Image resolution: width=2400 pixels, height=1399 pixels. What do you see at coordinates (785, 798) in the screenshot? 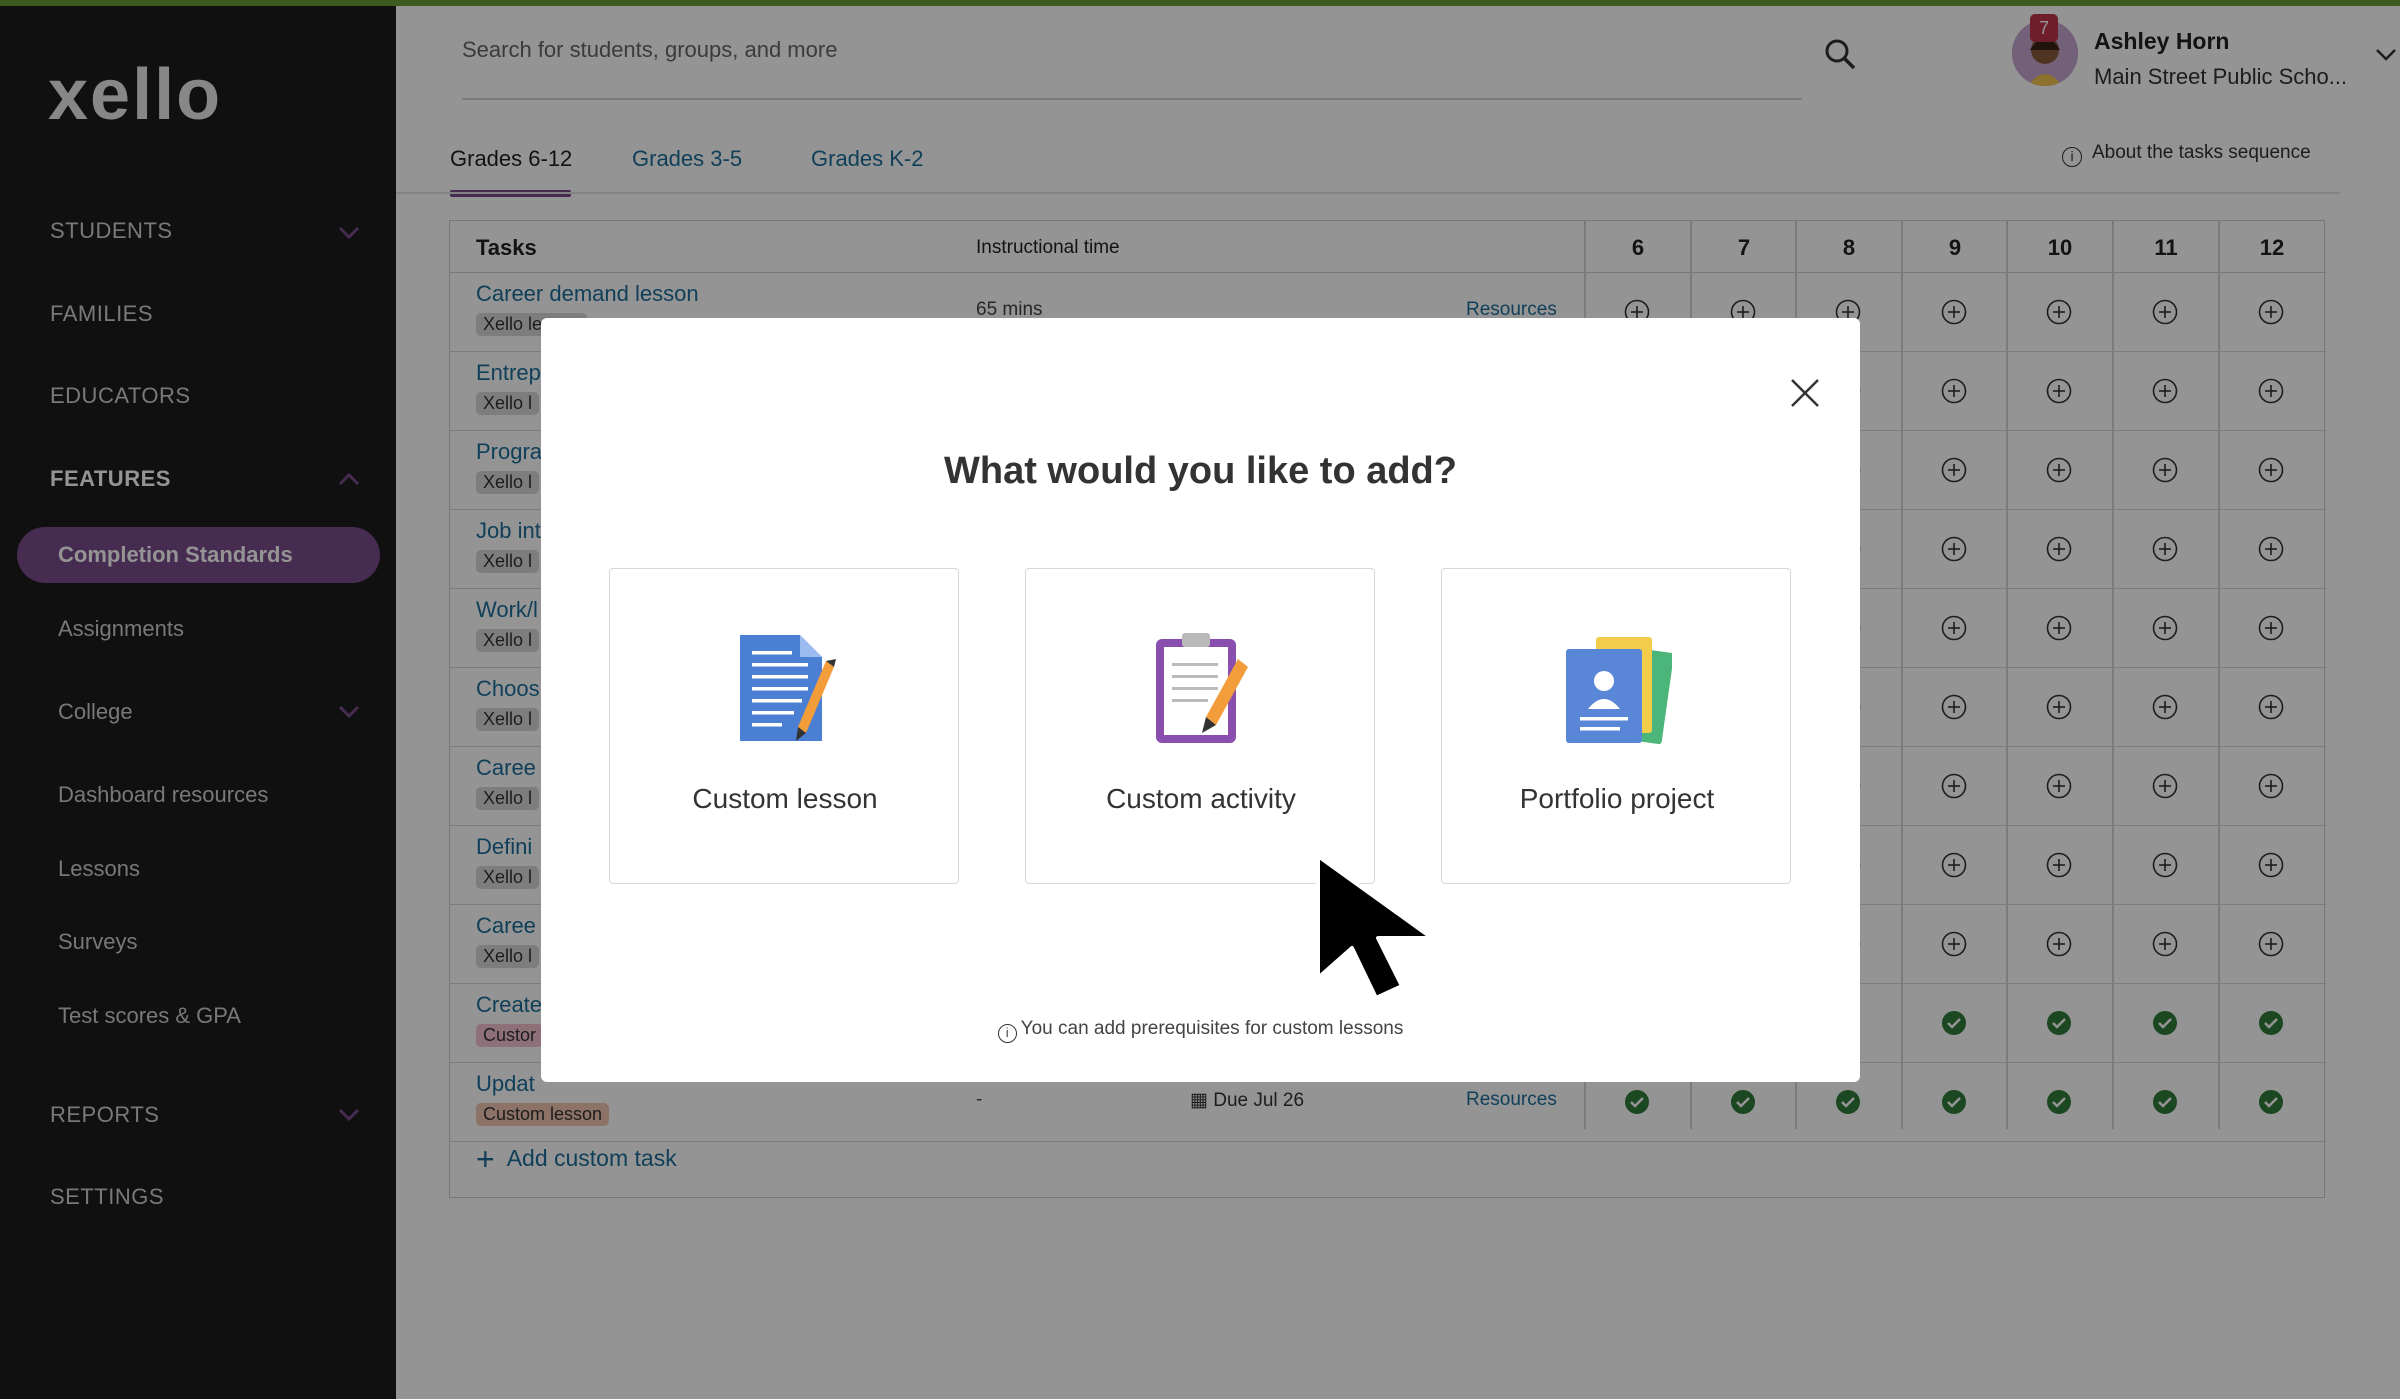
I see `option-label: Custom lesson` at bounding box center [785, 798].